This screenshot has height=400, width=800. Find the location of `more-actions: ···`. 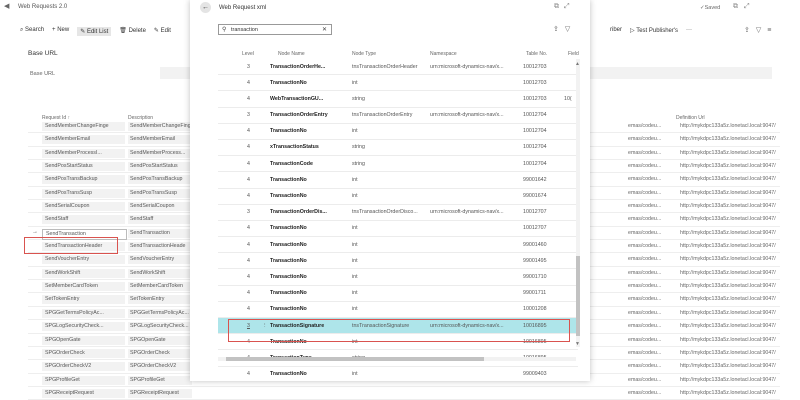

more-actions: ··· is located at coordinates (689, 30).